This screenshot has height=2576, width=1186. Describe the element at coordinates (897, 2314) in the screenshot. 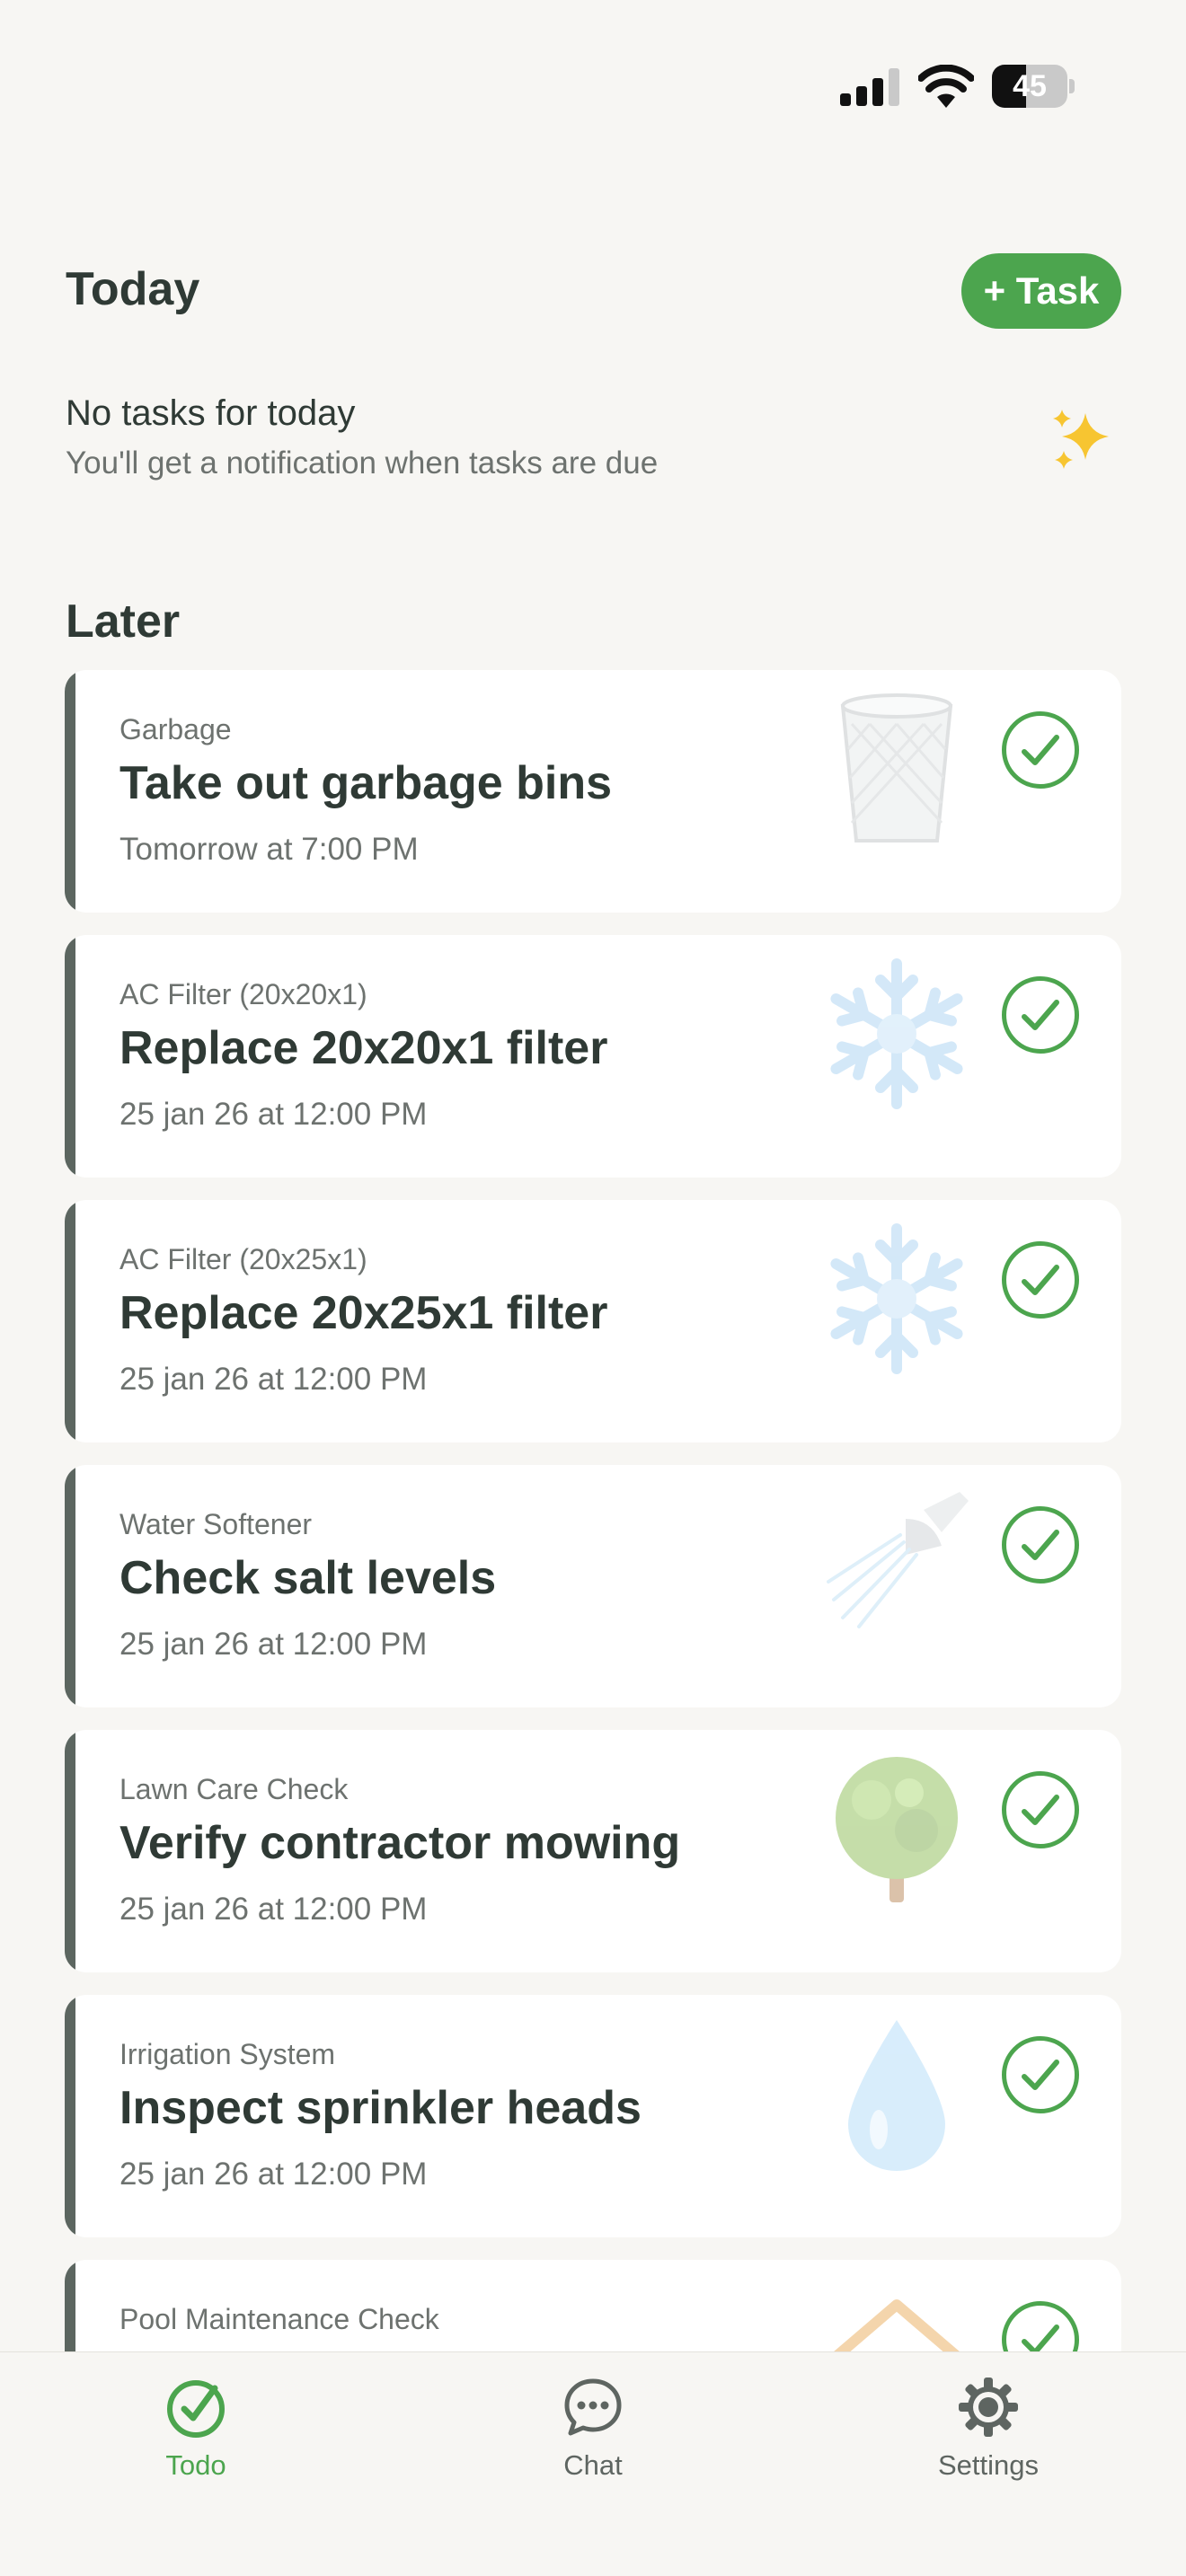

I see `house-icon` at that location.